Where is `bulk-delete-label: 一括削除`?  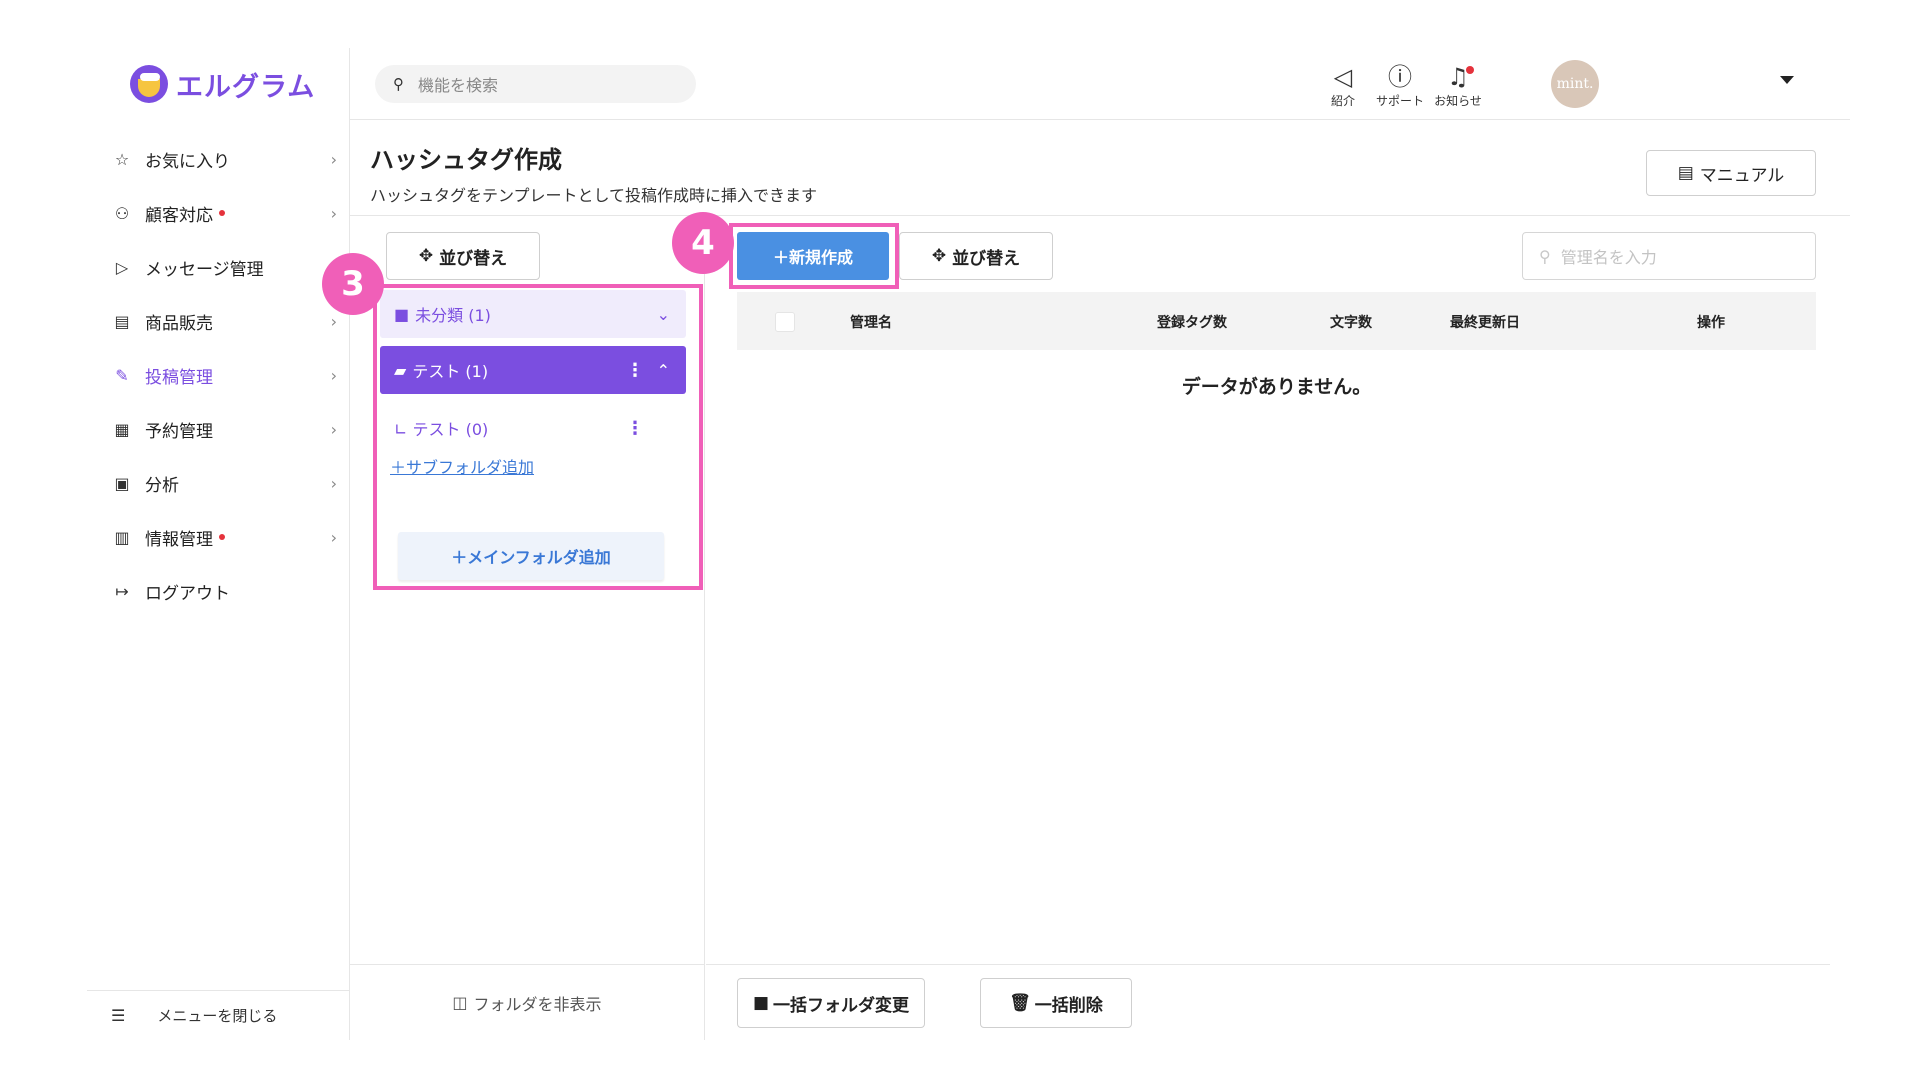 bulk-delete-label: 一括削除 is located at coordinates (1068, 1005).